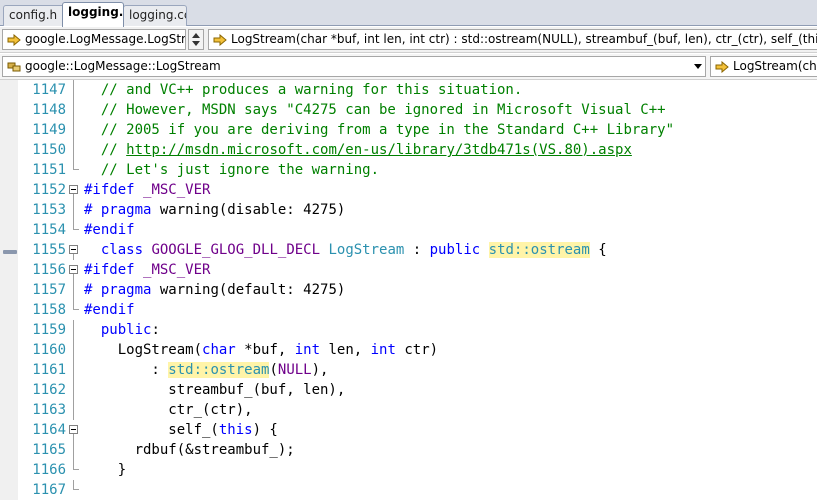 This screenshot has height=500, width=817. I want to click on scope-spinner, so click(196, 39).